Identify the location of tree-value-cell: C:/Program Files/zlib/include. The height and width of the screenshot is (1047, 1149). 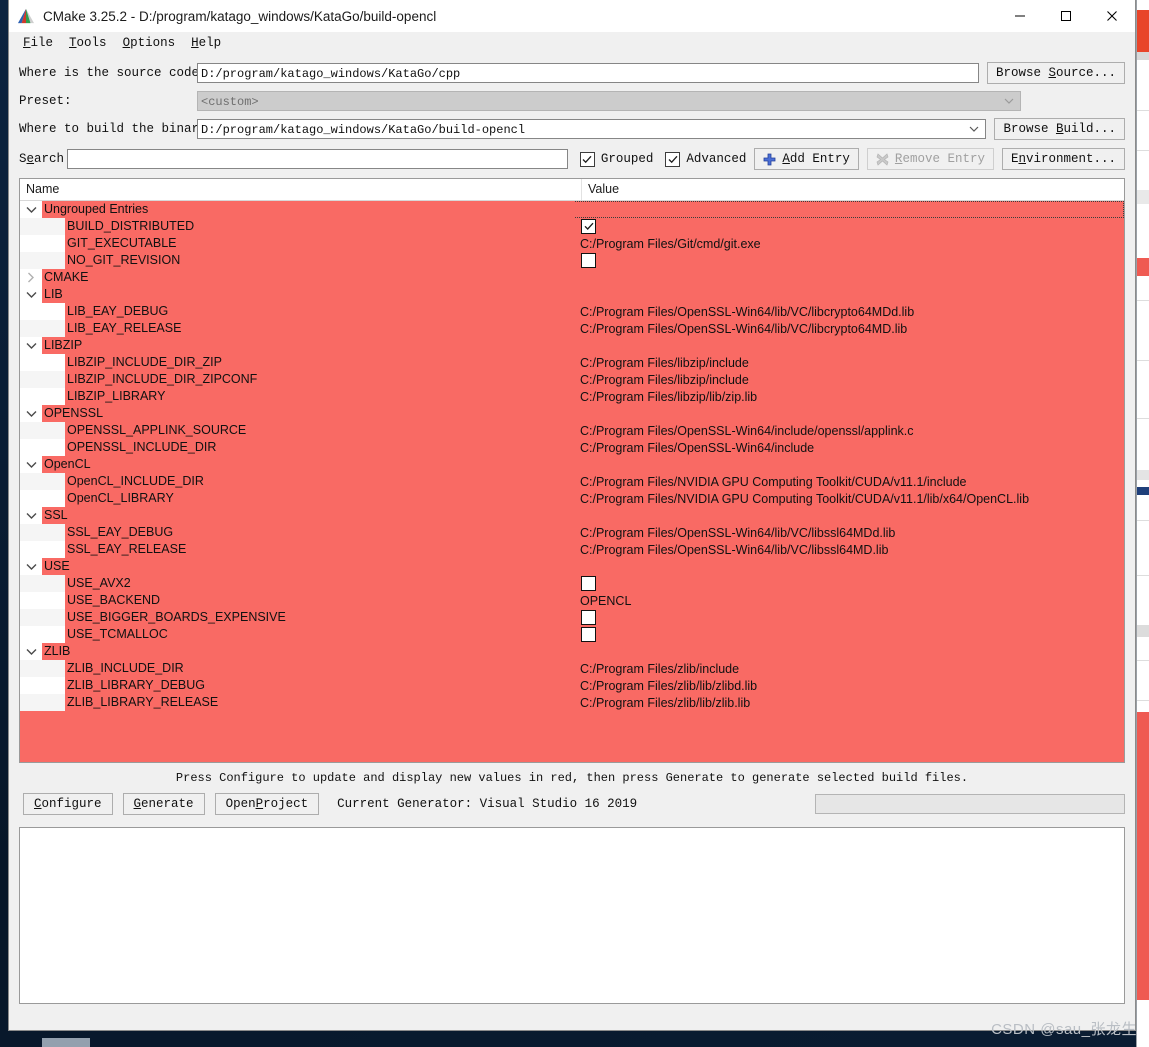
(849, 668).